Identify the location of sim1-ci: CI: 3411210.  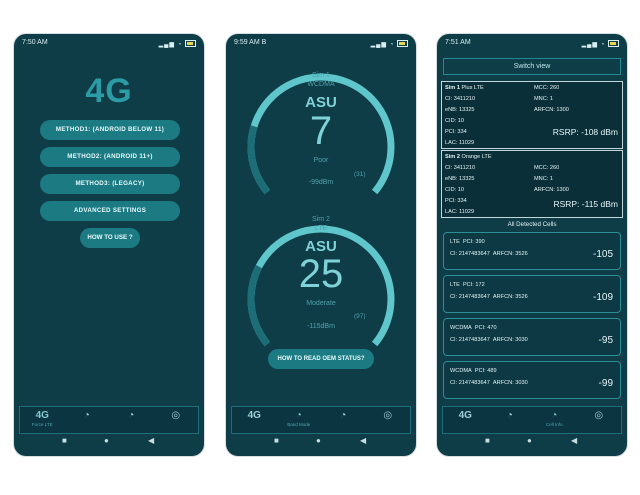
(460, 99).